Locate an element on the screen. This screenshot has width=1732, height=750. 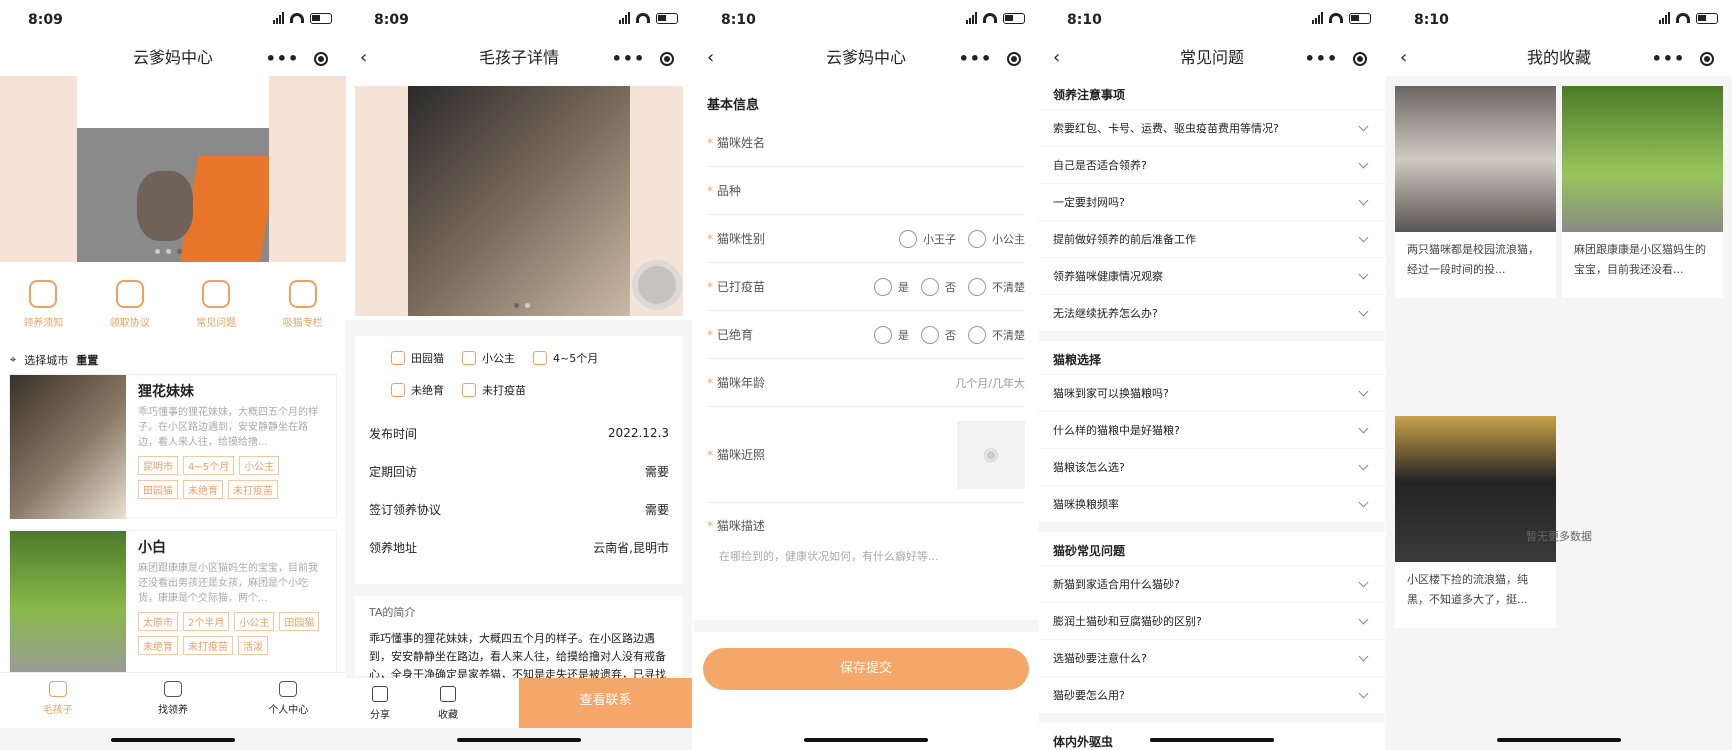
name-field: * 猫咪姓名 is located at coordinates (866, 143).